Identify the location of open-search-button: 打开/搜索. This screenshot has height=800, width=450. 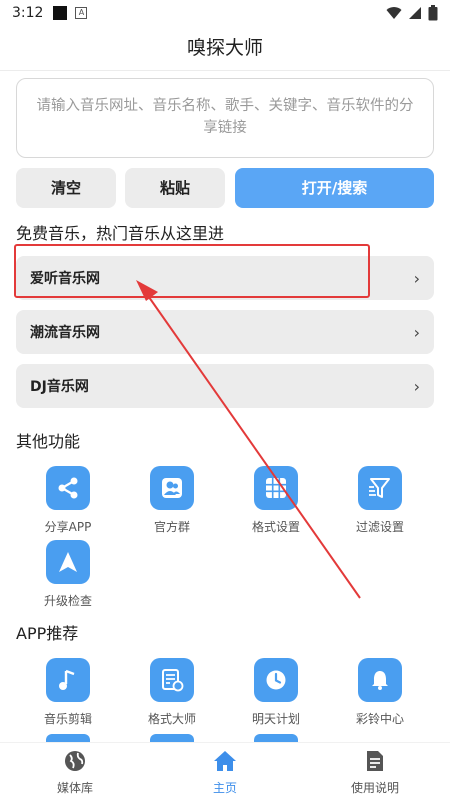
(334, 188).